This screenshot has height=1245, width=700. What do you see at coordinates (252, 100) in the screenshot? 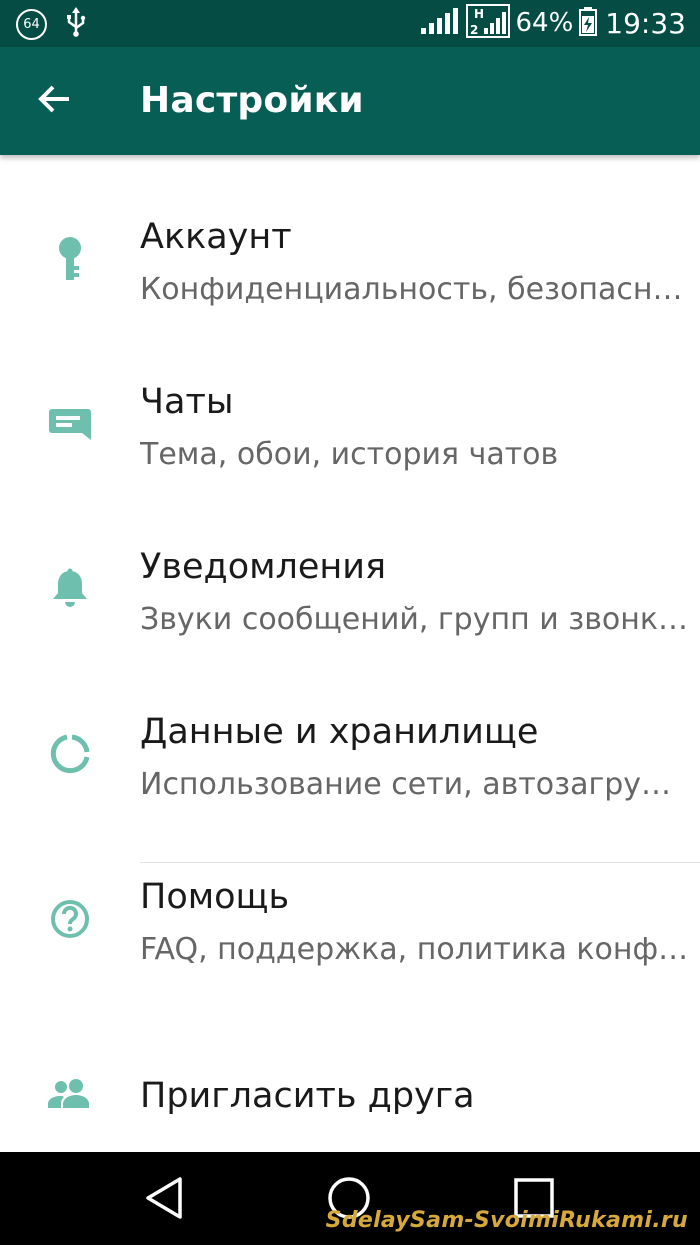
I see `page-title: Настройки` at bounding box center [252, 100].